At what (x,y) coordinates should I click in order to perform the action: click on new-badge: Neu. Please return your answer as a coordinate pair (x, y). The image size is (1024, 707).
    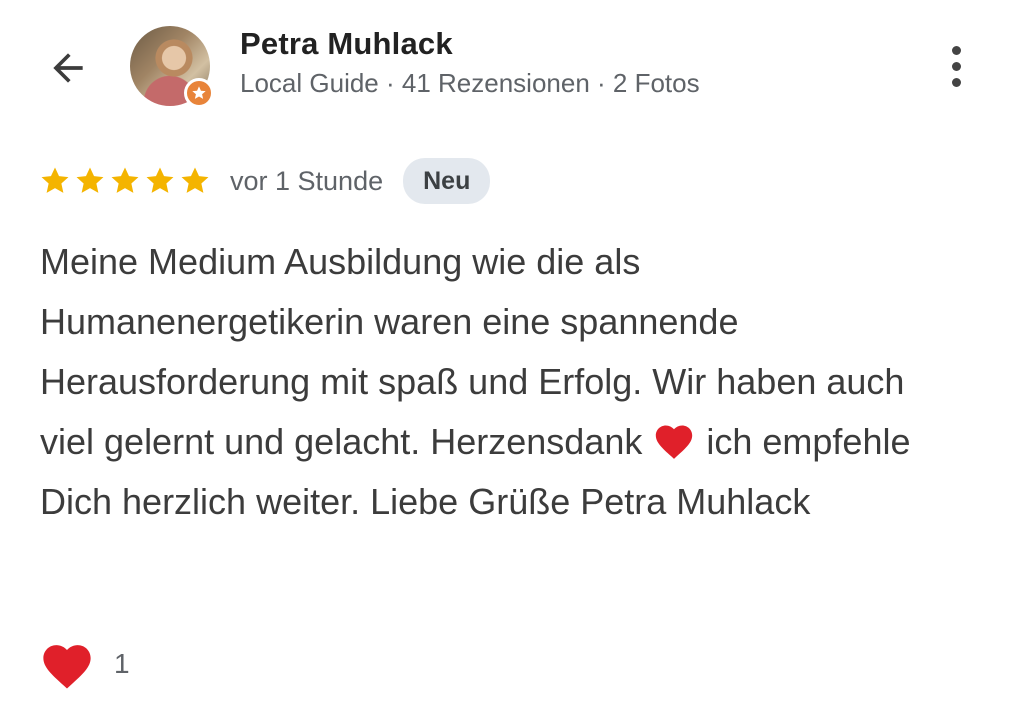
    Looking at the image, I should click on (447, 181).